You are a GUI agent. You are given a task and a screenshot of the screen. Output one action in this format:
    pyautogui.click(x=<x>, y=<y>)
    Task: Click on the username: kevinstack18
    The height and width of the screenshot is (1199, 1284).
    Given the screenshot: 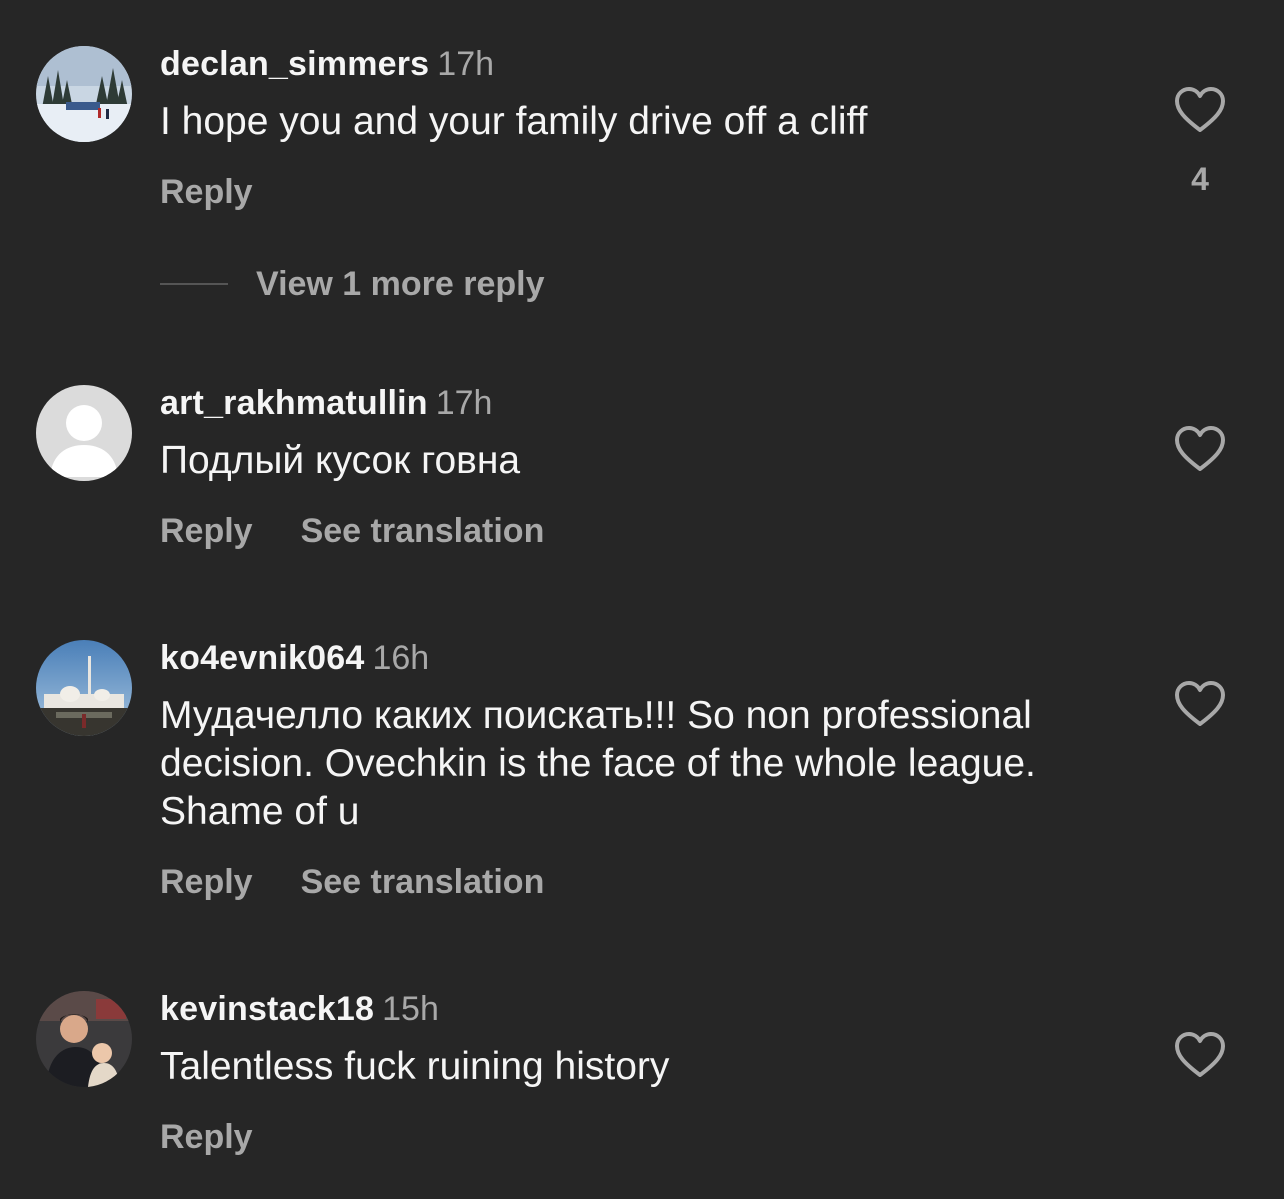 What is the action you would take?
    pyautogui.click(x=267, y=1009)
    